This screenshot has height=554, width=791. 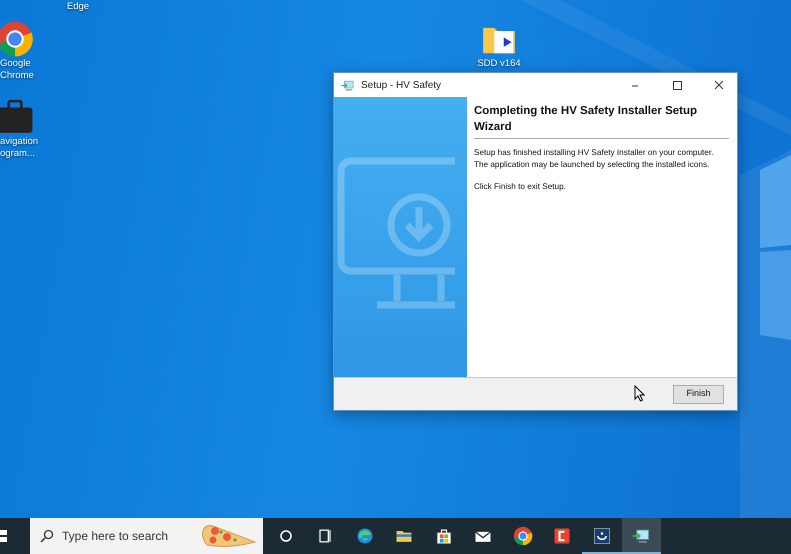 I want to click on wizard-text: Click Finish to exit Setup., so click(x=520, y=186).